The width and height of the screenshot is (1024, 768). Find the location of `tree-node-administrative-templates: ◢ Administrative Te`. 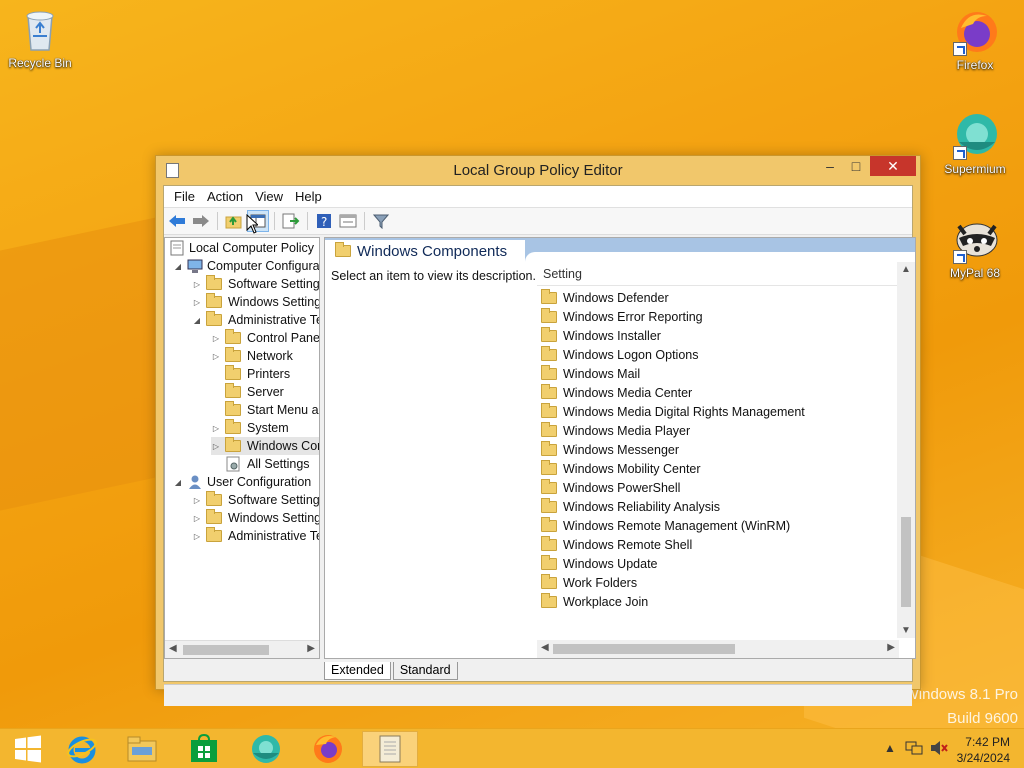

tree-node-administrative-templates: ◢ Administrative Te is located at coordinates (255, 320).